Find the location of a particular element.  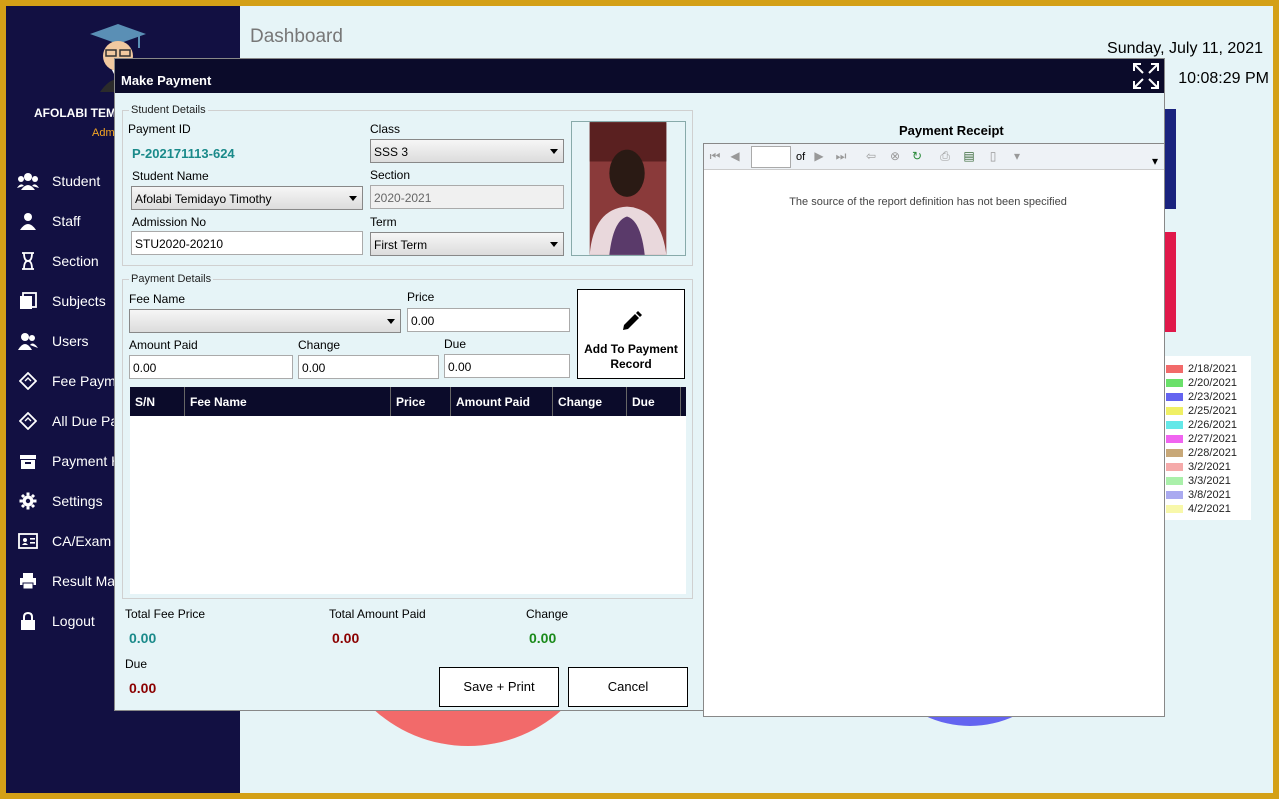

term-select: First Term is located at coordinates (467, 244).